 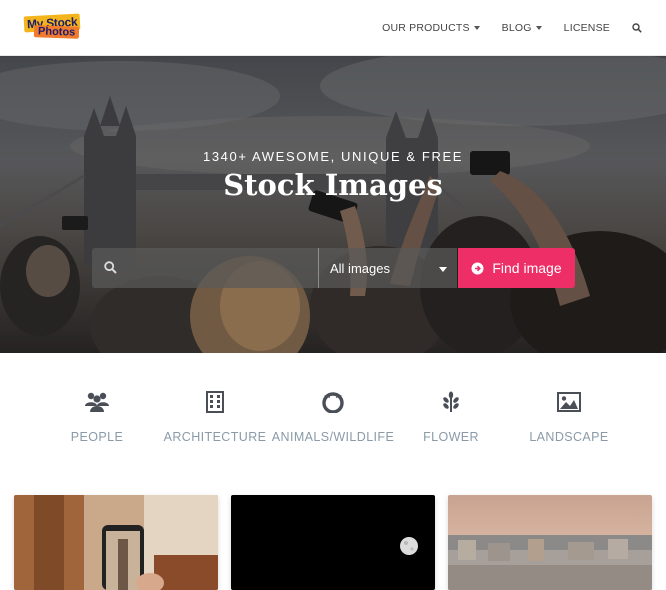 I want to click on nav-label: OUR PRODUCTS, so click(x=426, y=28).